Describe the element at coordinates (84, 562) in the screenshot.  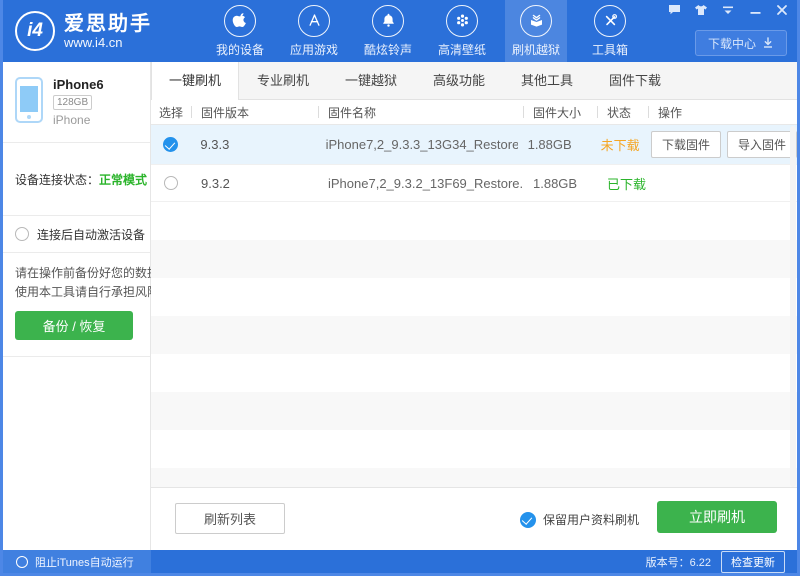
I see `block-itunes-label: 阻止iTunes自动运行` at that location.